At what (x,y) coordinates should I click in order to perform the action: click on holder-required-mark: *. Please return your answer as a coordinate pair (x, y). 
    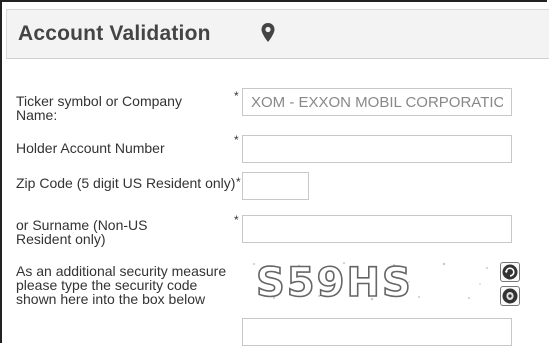
    Looking at the image, I should click on (236, 140).